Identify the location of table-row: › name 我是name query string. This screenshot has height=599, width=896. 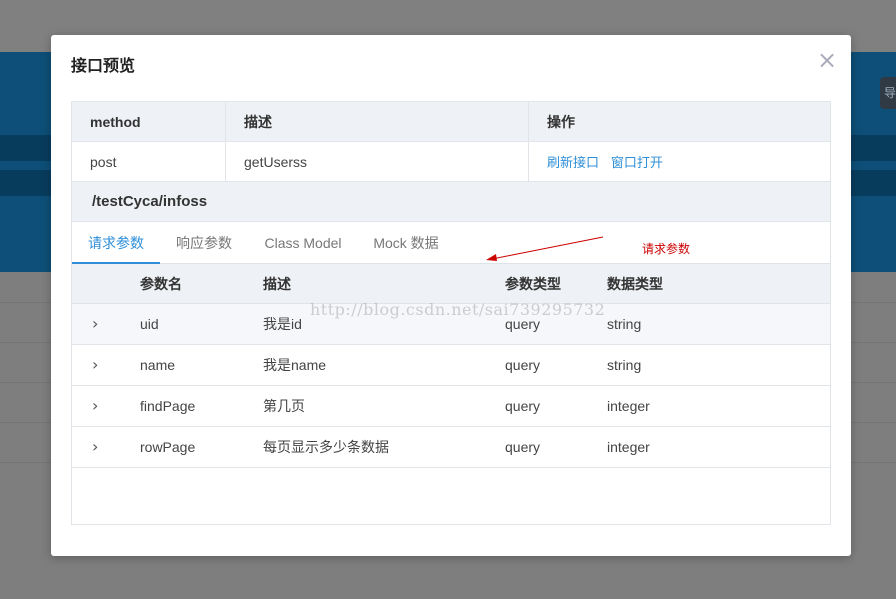
(451, 365).